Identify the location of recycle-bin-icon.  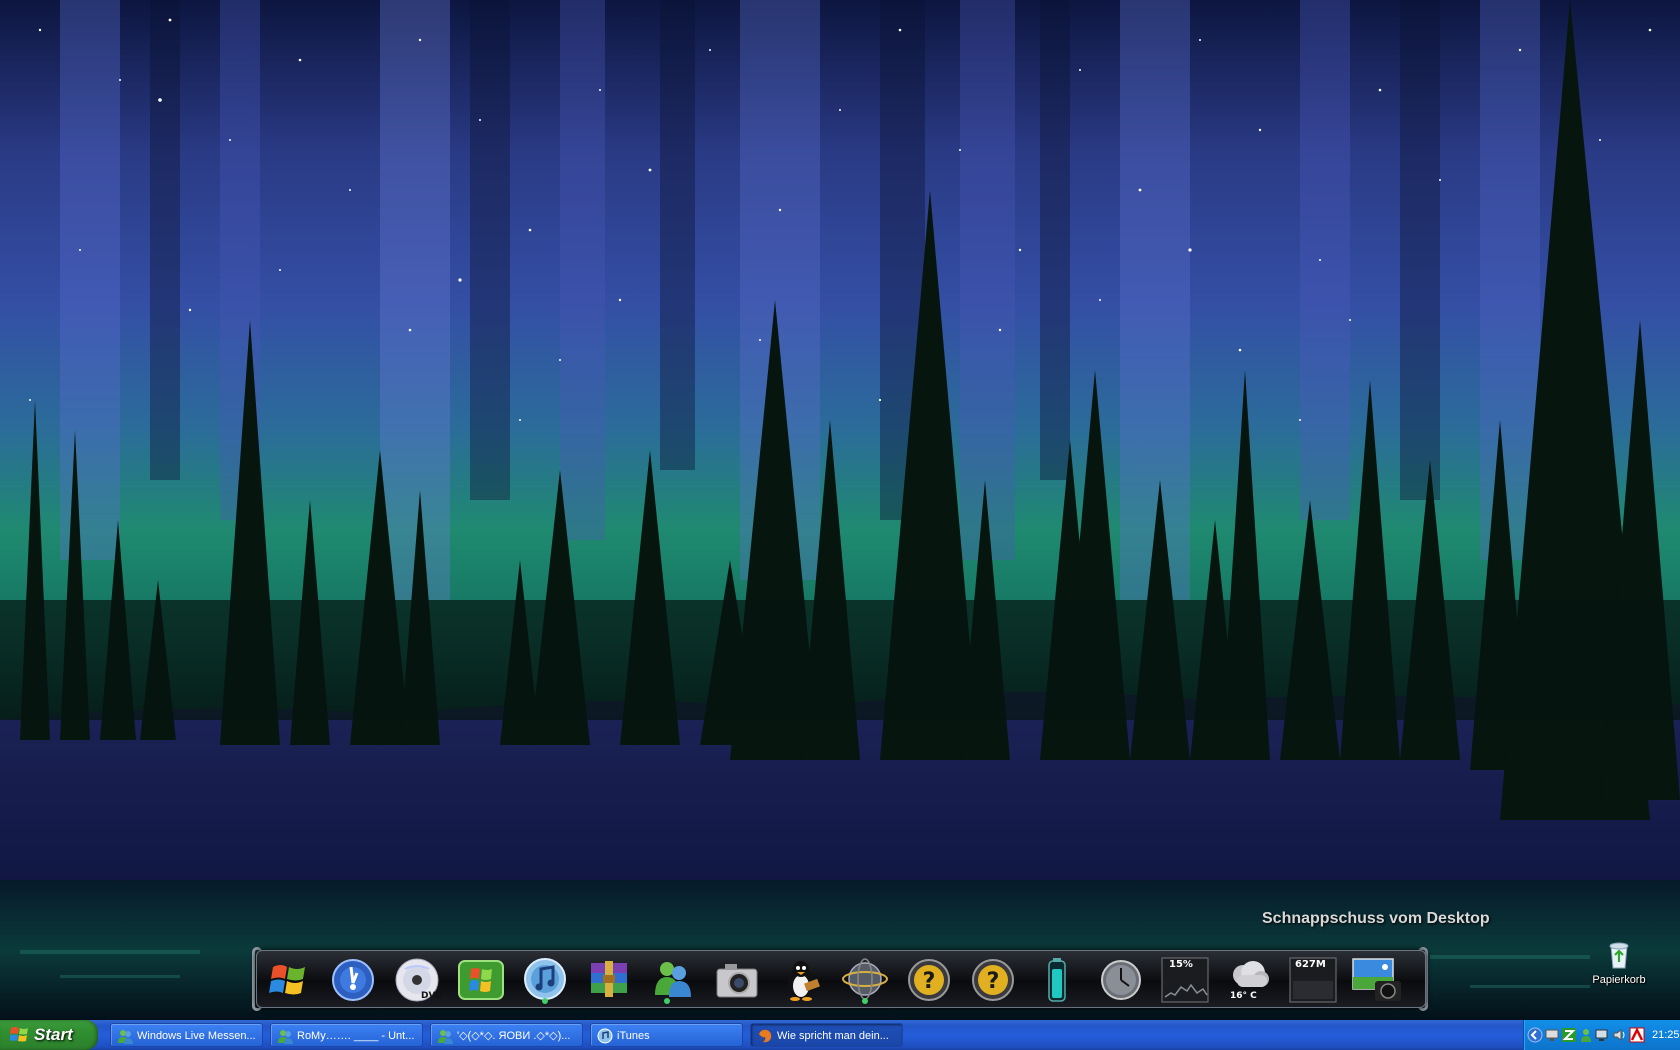
(1619, 955).